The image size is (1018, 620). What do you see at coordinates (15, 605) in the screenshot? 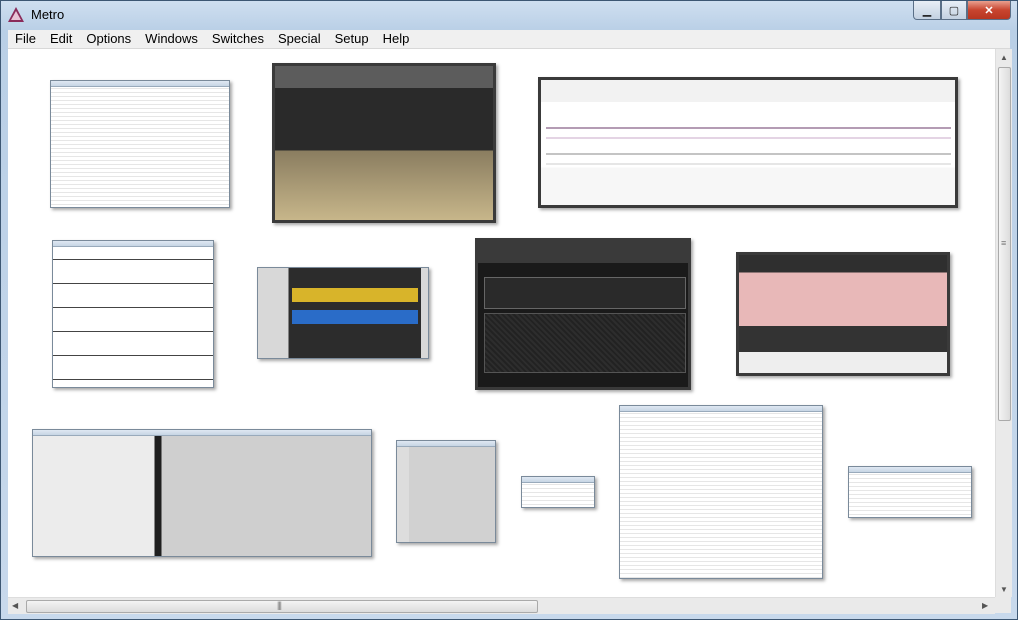
I see `scroll-left-icon: ◀` at bounding box center [15, 605].